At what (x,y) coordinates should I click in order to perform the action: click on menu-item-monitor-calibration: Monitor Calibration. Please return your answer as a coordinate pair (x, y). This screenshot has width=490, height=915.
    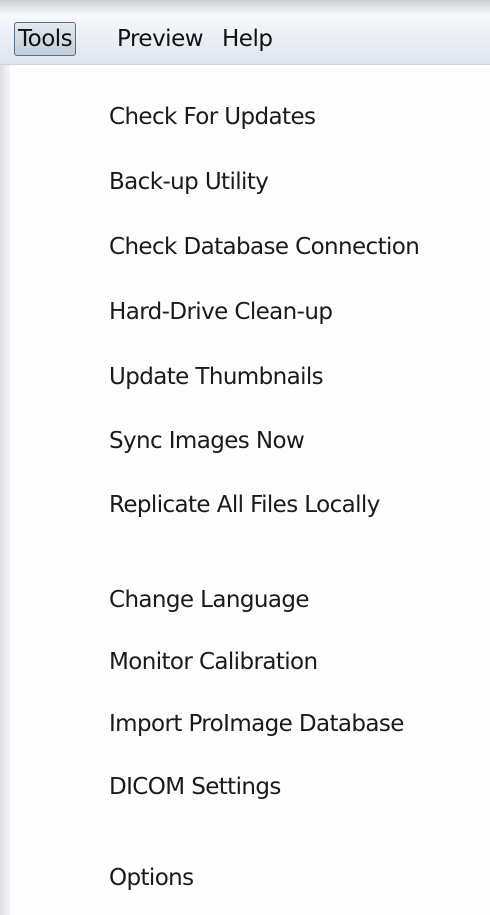
    Looking at the image, I should click on (213, 662).